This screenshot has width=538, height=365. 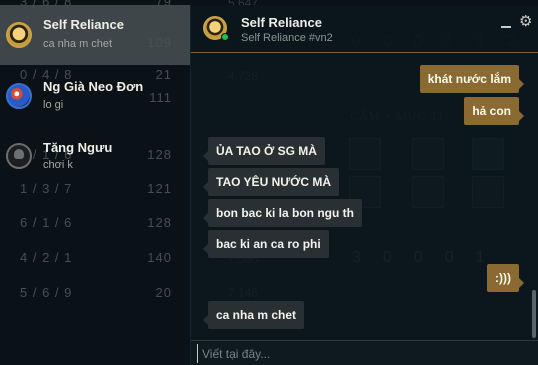 What do you see at coordinates (505, 278) in the screenshot?
I see `message-outgoing: :)))` at bounding box center [505, 278].